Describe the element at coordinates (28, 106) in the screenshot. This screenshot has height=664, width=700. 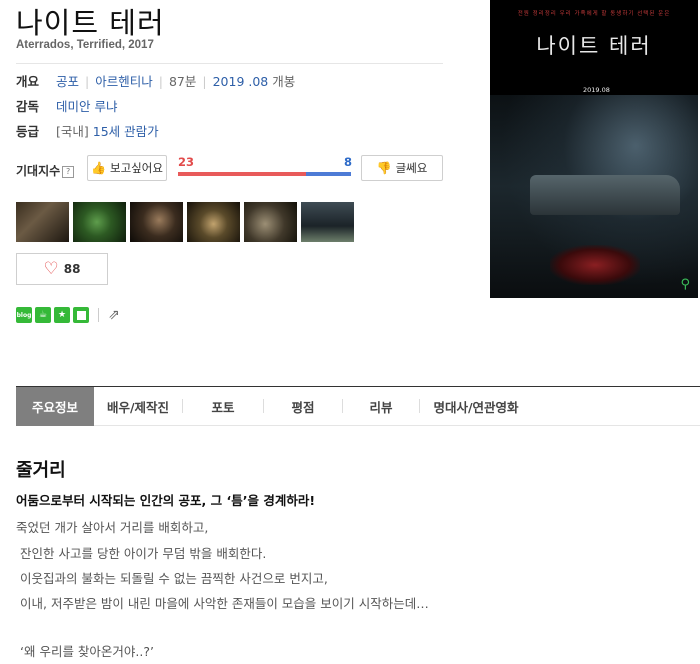
I see `director-label: 감독` at that location.